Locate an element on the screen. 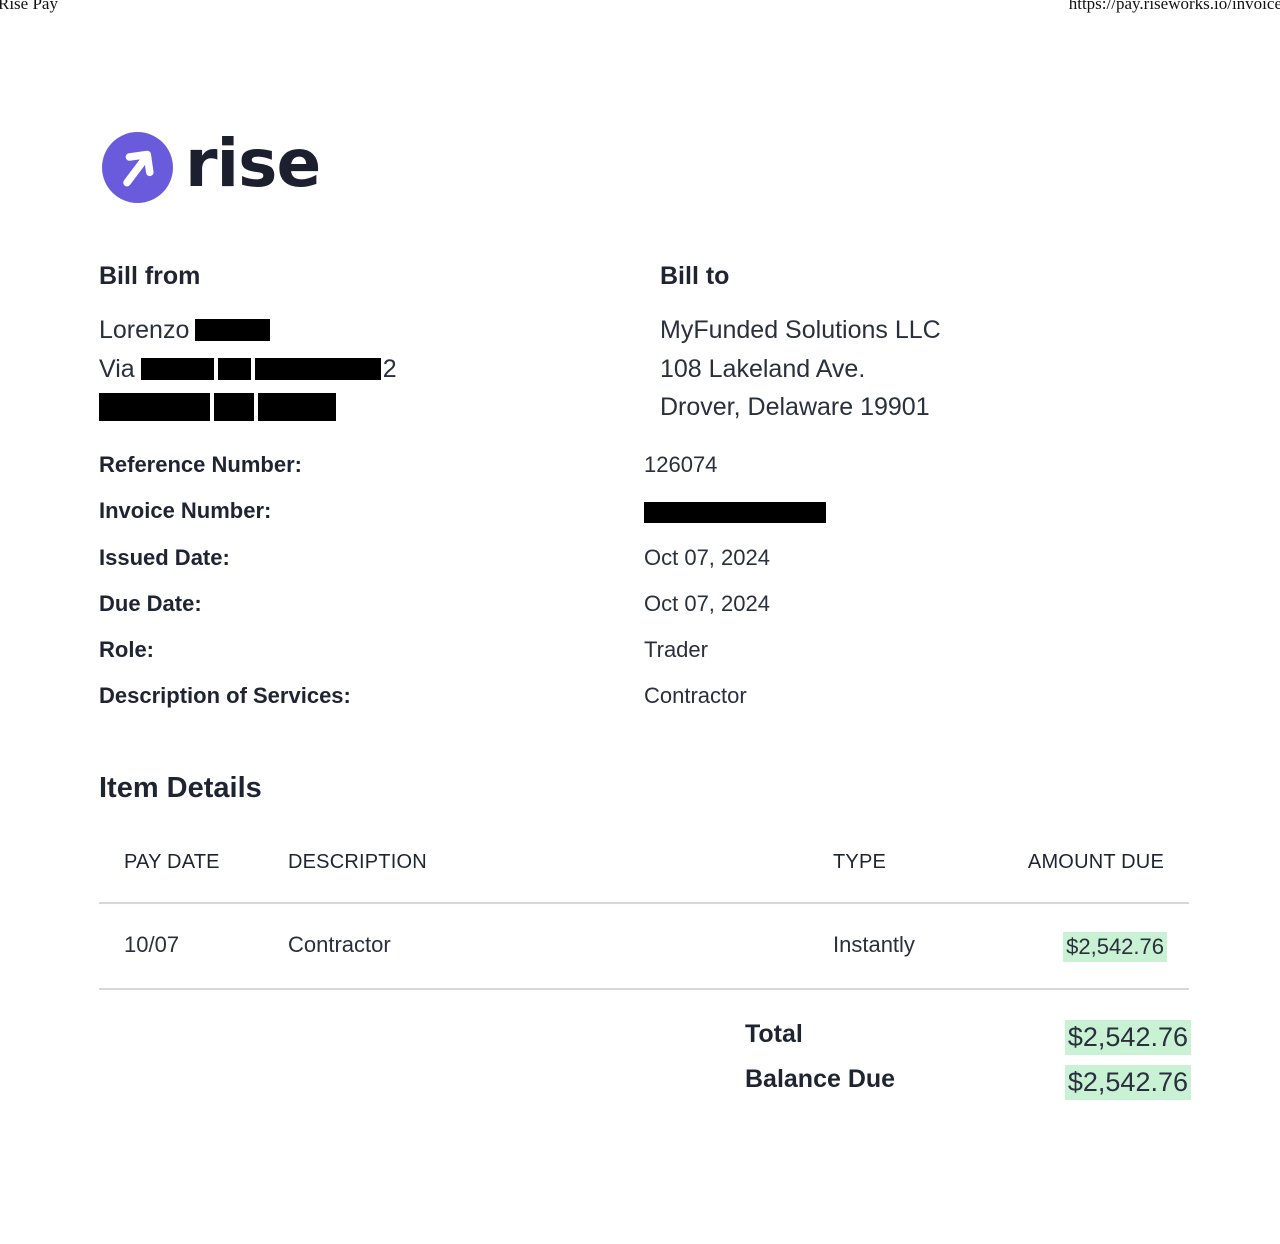  meta-row-invoice-number: Invoice Number: is located at coordinates (649, 521).